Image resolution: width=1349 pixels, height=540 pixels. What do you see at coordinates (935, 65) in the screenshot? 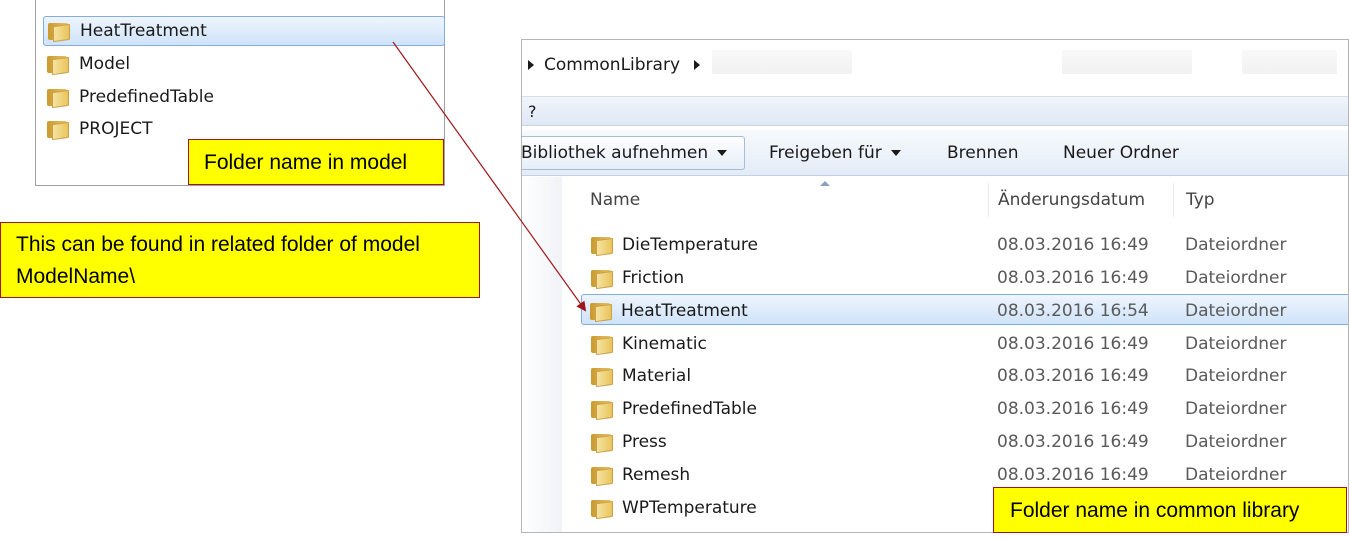
I see `address-bar: CommonLibrary` at bounding box center [935, 65].